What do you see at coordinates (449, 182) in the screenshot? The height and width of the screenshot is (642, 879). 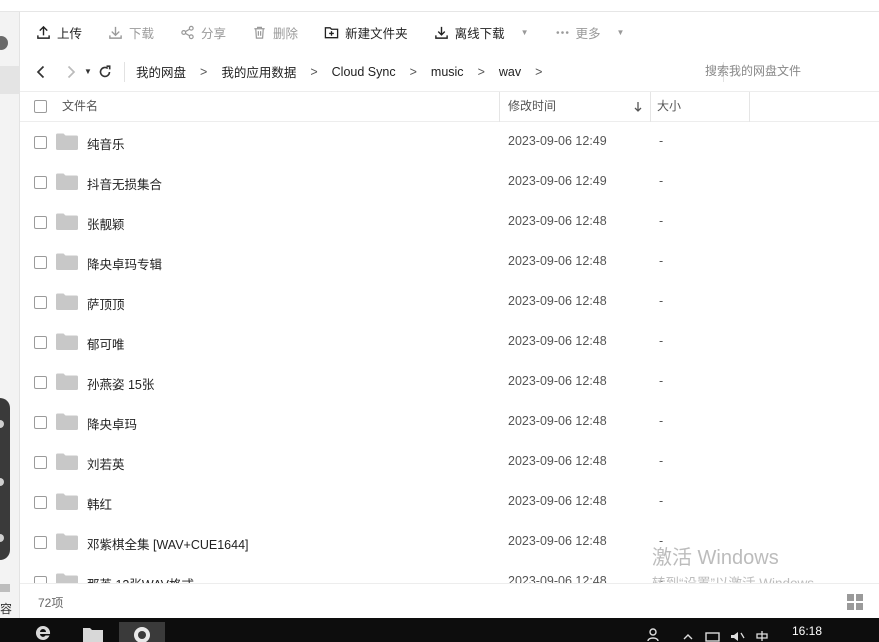 I see `table-row: 抖音无损集合 2023-09-06 12:49 -` at bounding box center [449, 182].